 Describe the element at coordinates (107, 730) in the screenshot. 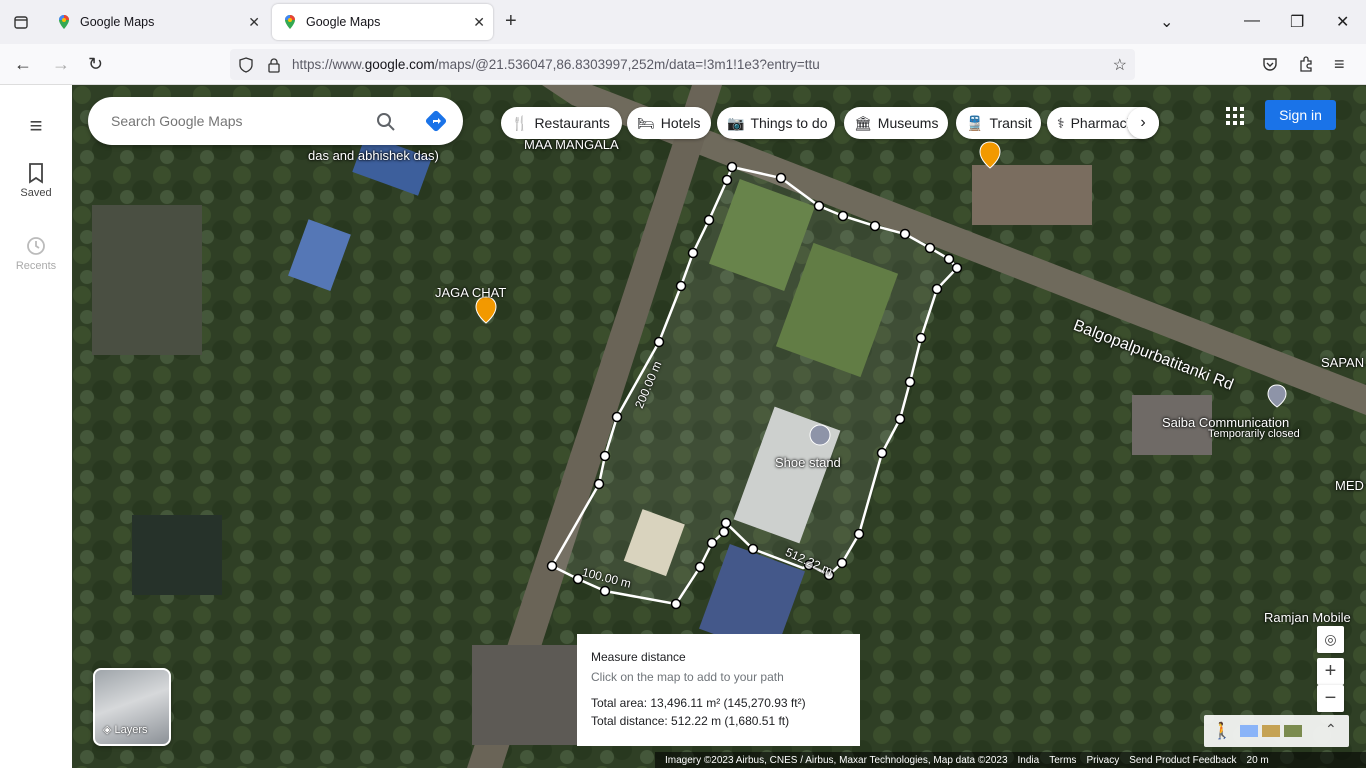

I see `layers-icon: ◈` at that location.